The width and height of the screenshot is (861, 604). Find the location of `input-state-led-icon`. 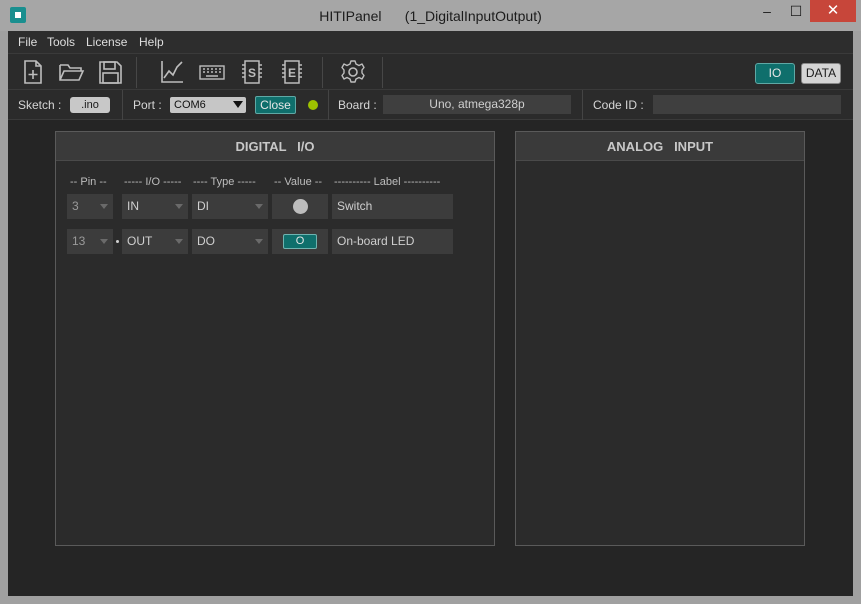

input-state-led-icon is located at coordinates (300, 206).